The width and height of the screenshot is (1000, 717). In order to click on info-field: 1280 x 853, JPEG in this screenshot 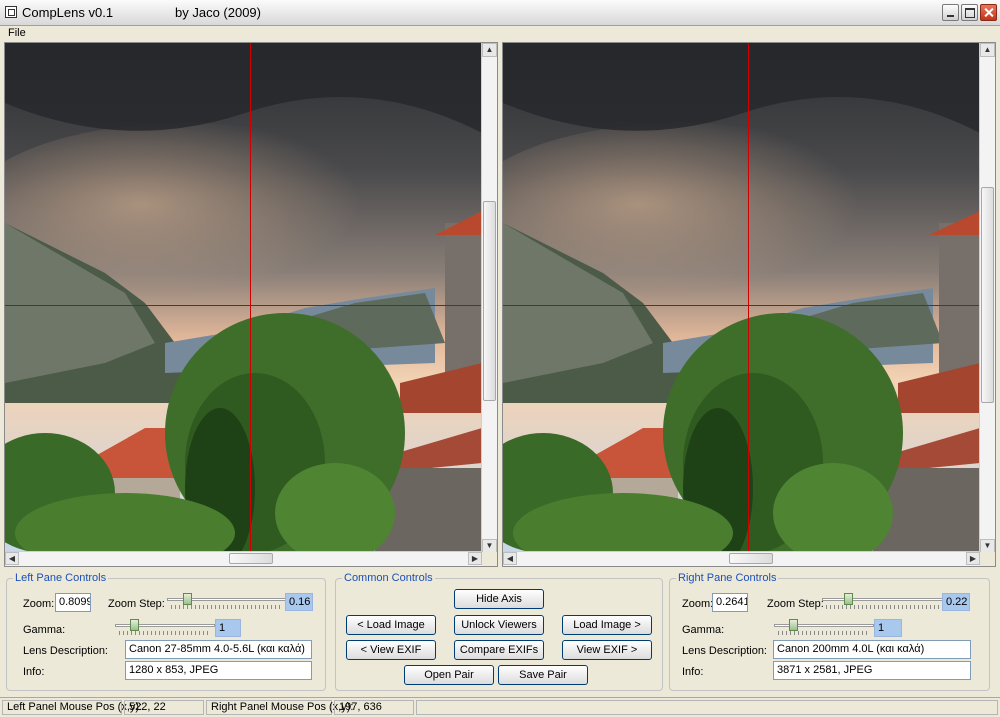, I will do `click(218, 670)`.